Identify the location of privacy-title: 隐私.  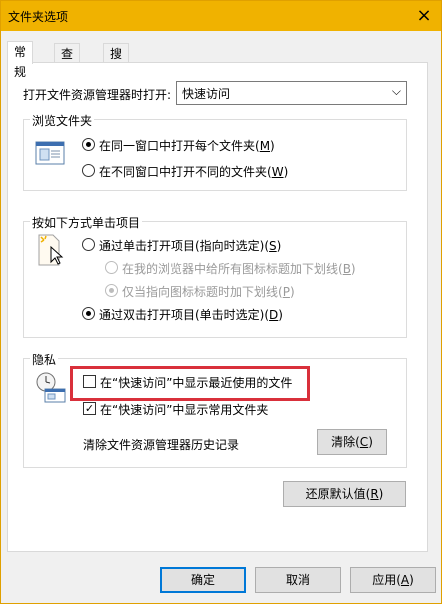
(44, 359).